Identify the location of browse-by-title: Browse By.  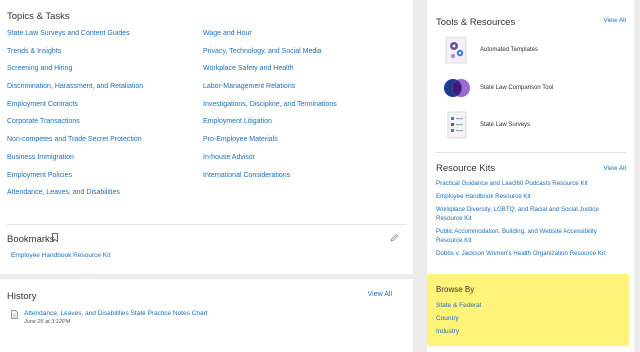
(455, 289).